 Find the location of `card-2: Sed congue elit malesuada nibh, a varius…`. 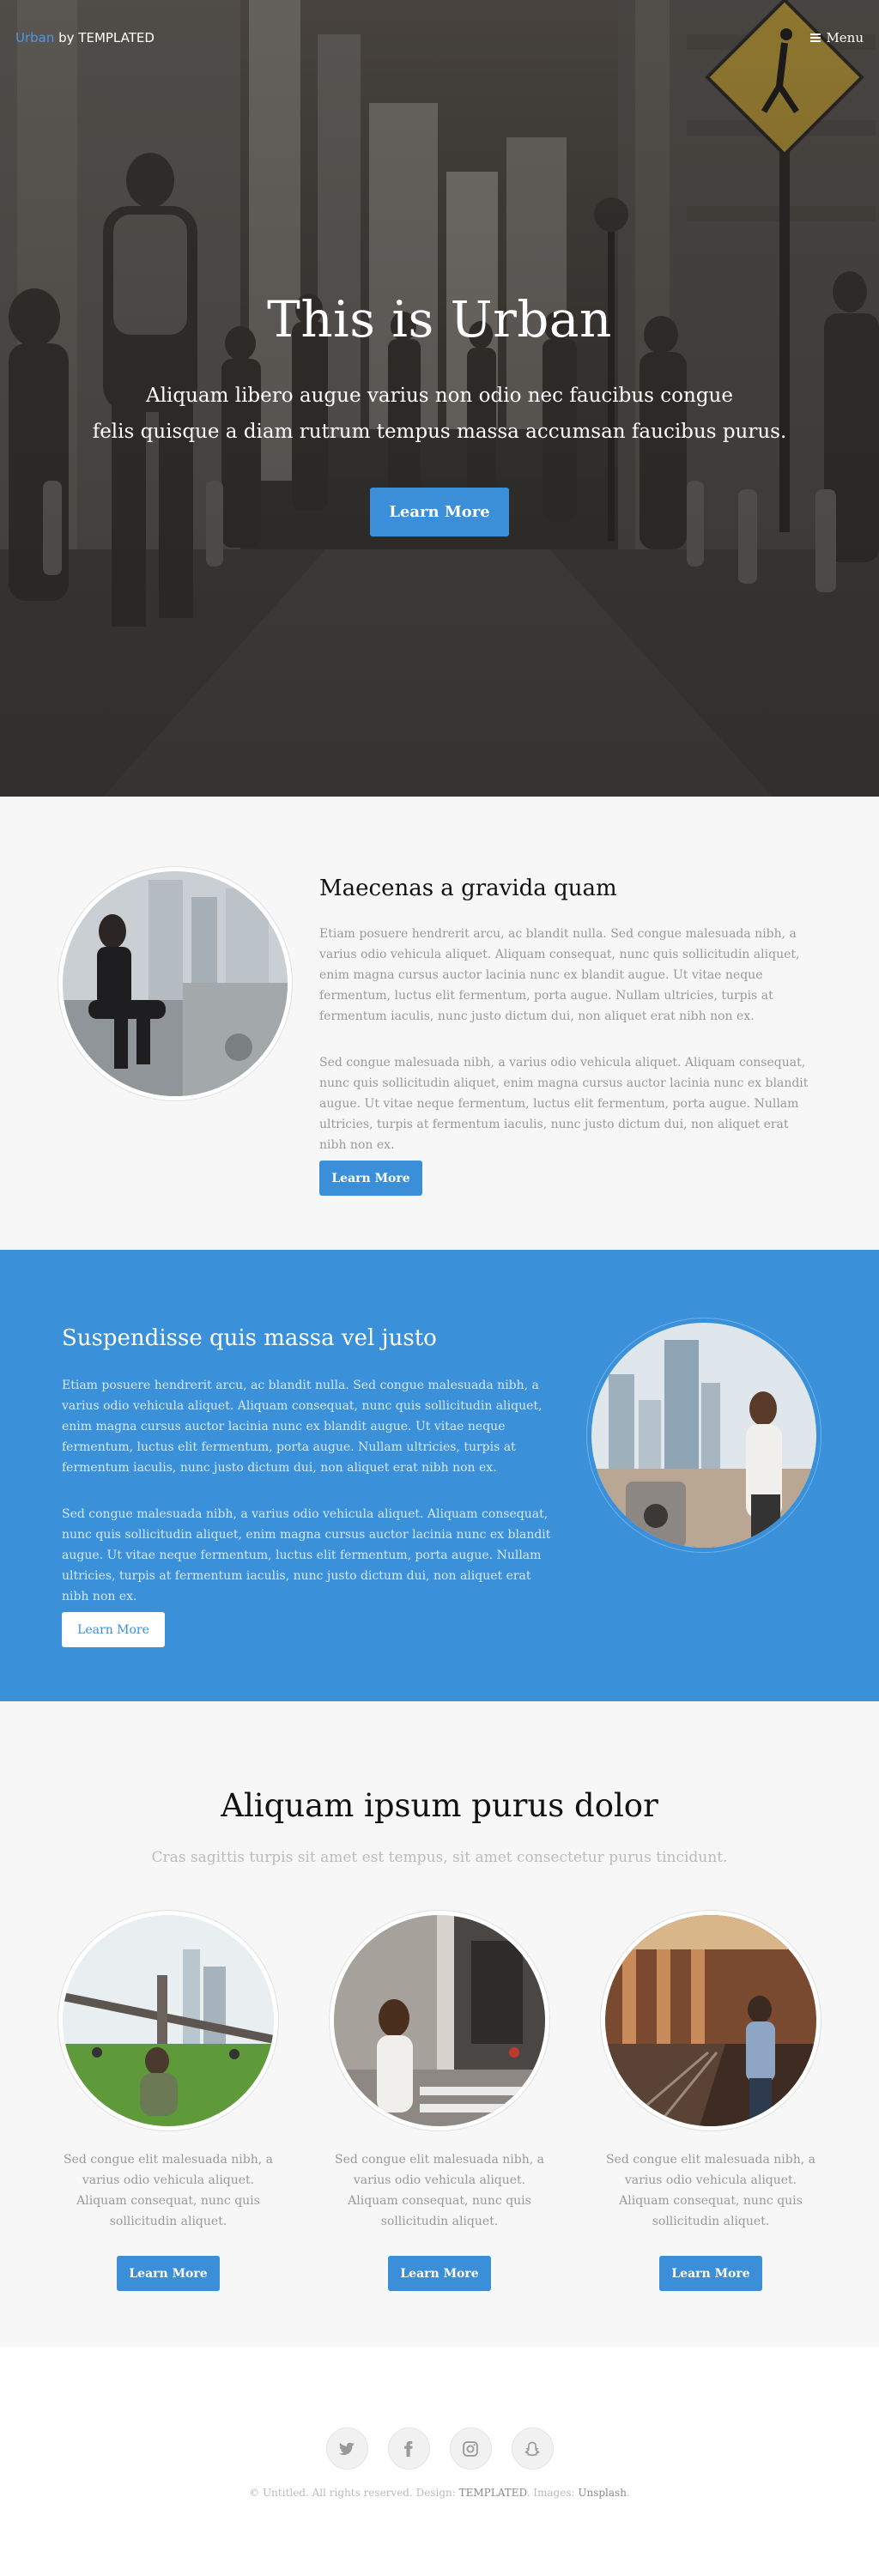

card-2: Sed congue elit malesuada nibh, a varius… is located at coordinates (439, 2101).